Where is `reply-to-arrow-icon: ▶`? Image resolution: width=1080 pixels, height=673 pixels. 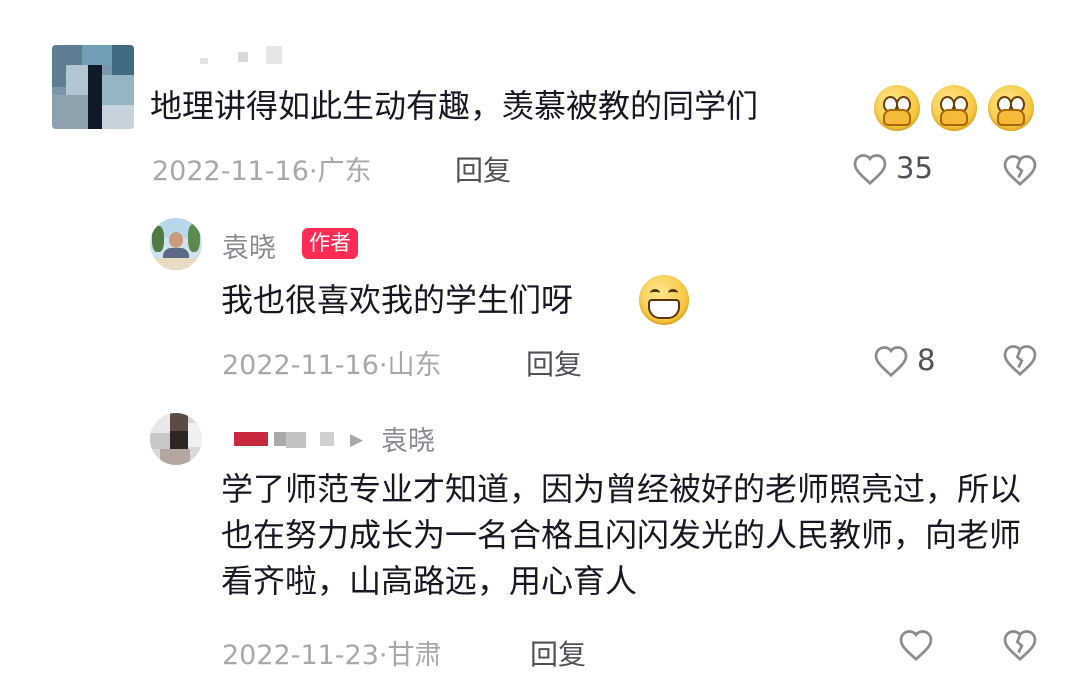 reply-to-arrow-icon: ▶ is located at coordinates (357, 440).